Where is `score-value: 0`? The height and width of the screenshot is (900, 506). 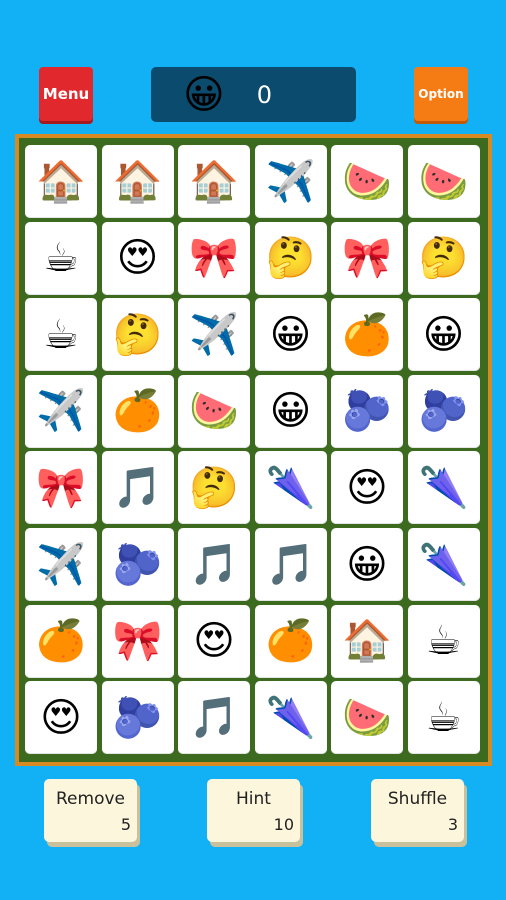
score-value: 0 is located at coordinates (264, 94).